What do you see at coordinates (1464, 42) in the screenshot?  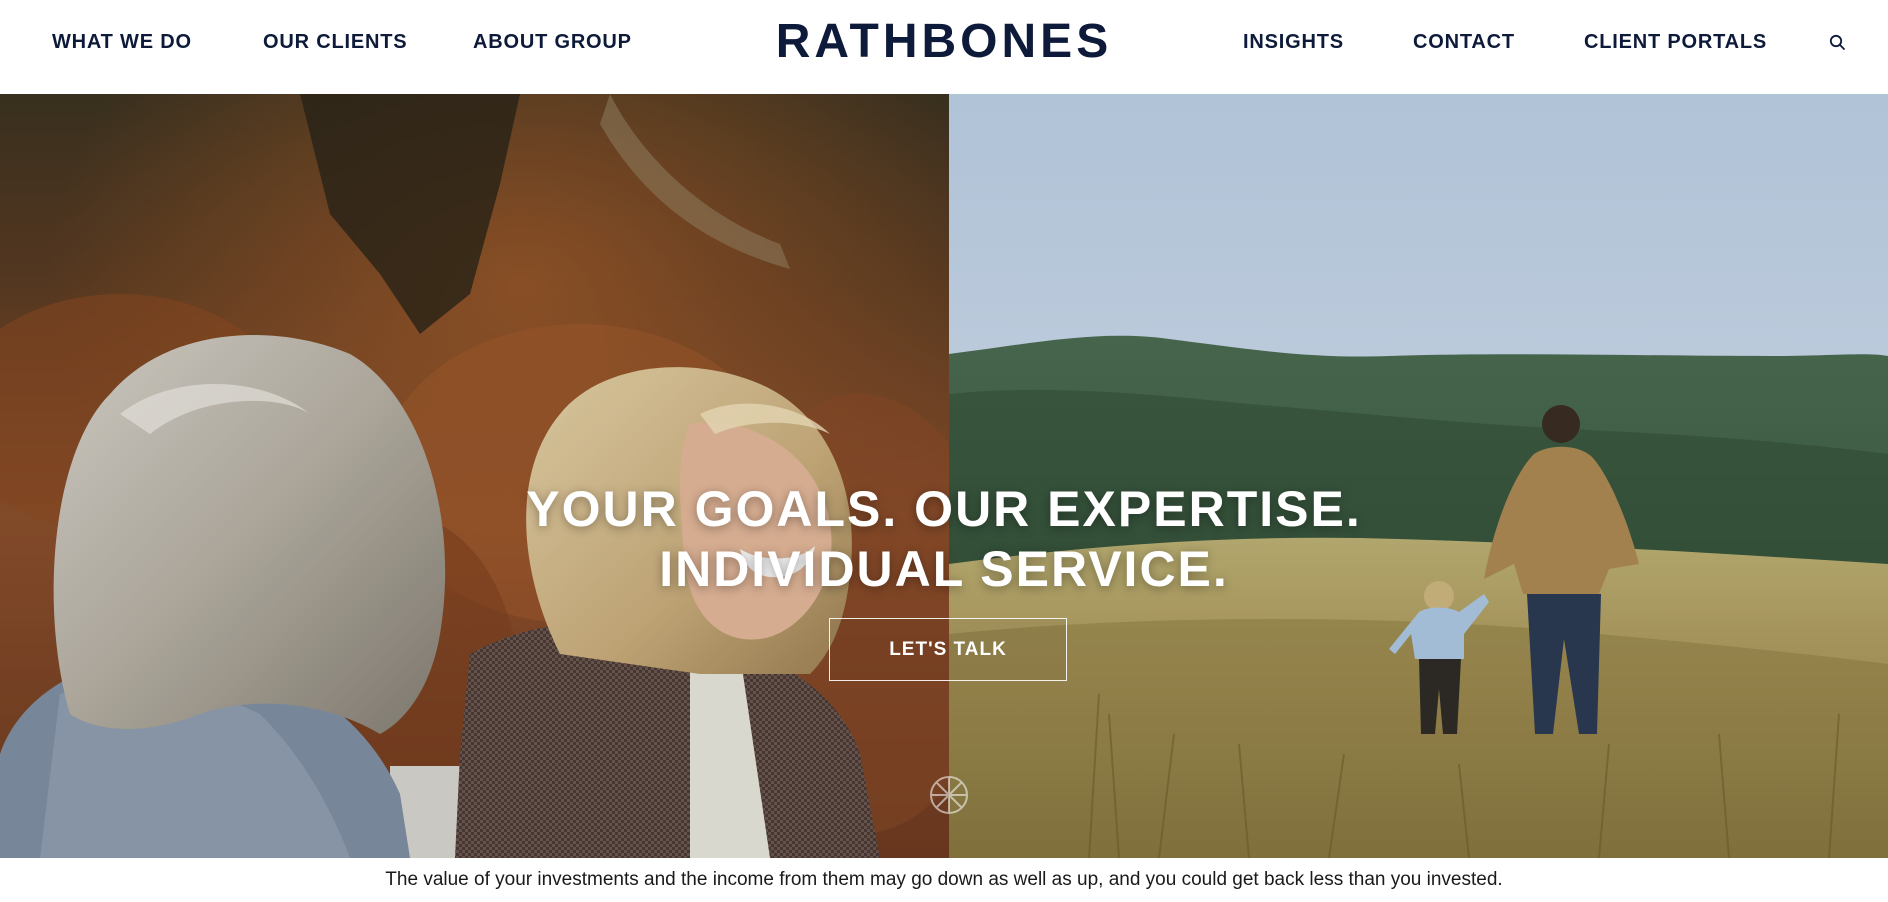 I see `nav-contact: CONTACT` at bounding box center [1464, 42].